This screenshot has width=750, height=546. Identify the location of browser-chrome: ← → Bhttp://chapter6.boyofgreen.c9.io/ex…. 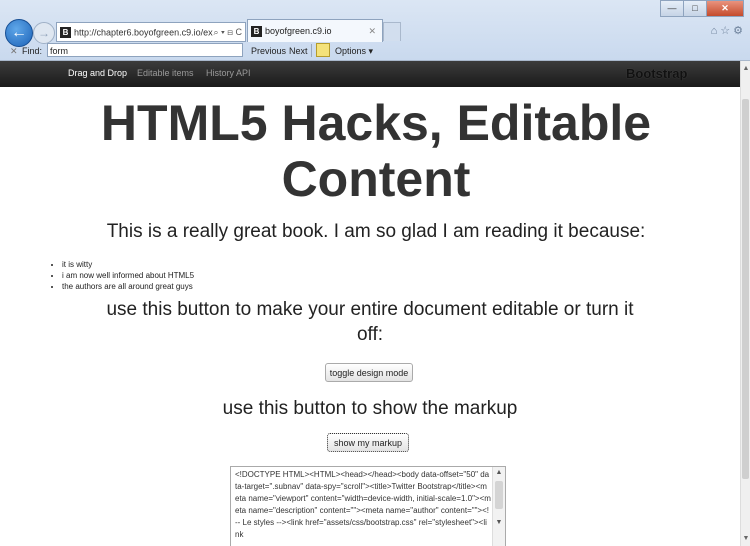
(375, 30).